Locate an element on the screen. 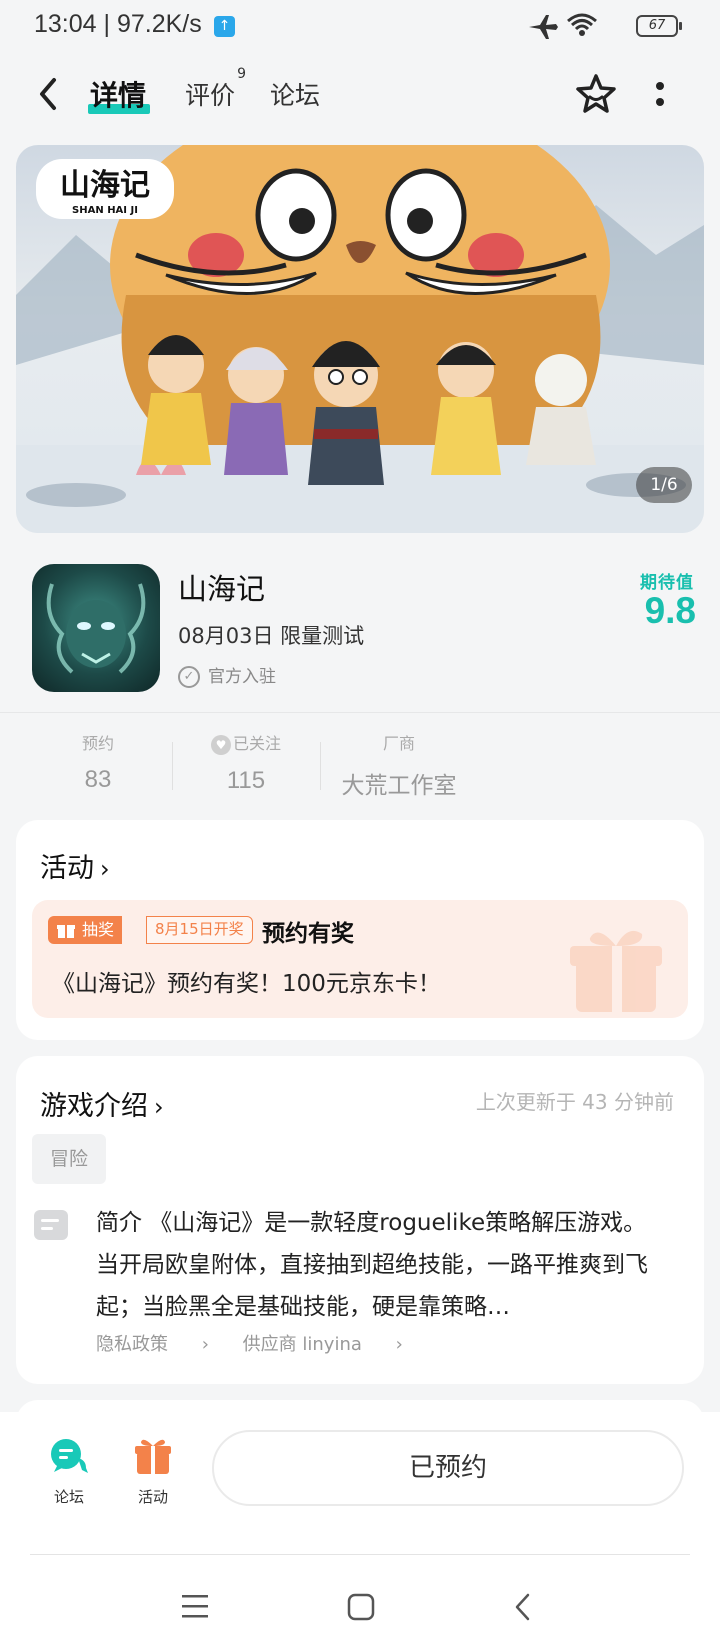 This screenshot has width=720, height=1650. status-time: 13:04 | 97.2K/s is located at coordinates (118, 24).